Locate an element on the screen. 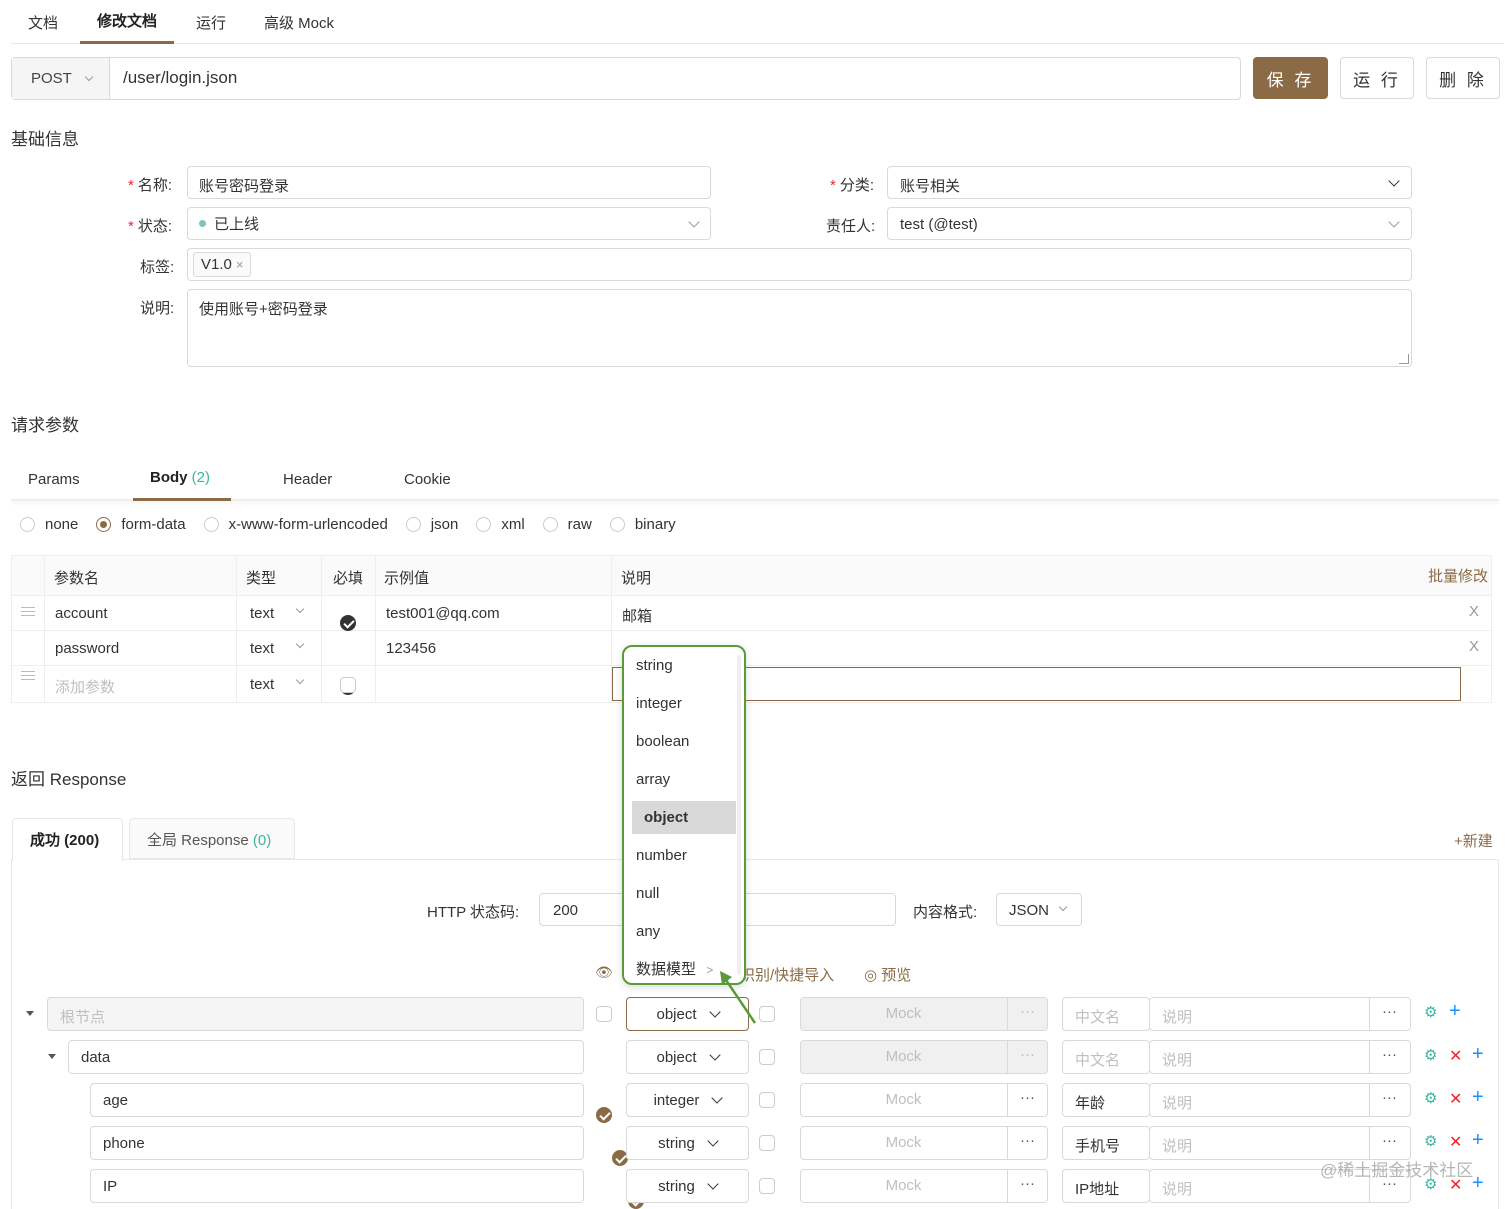  field-cn-name-input: IP地址 is located at coordinates (1106, 1186).